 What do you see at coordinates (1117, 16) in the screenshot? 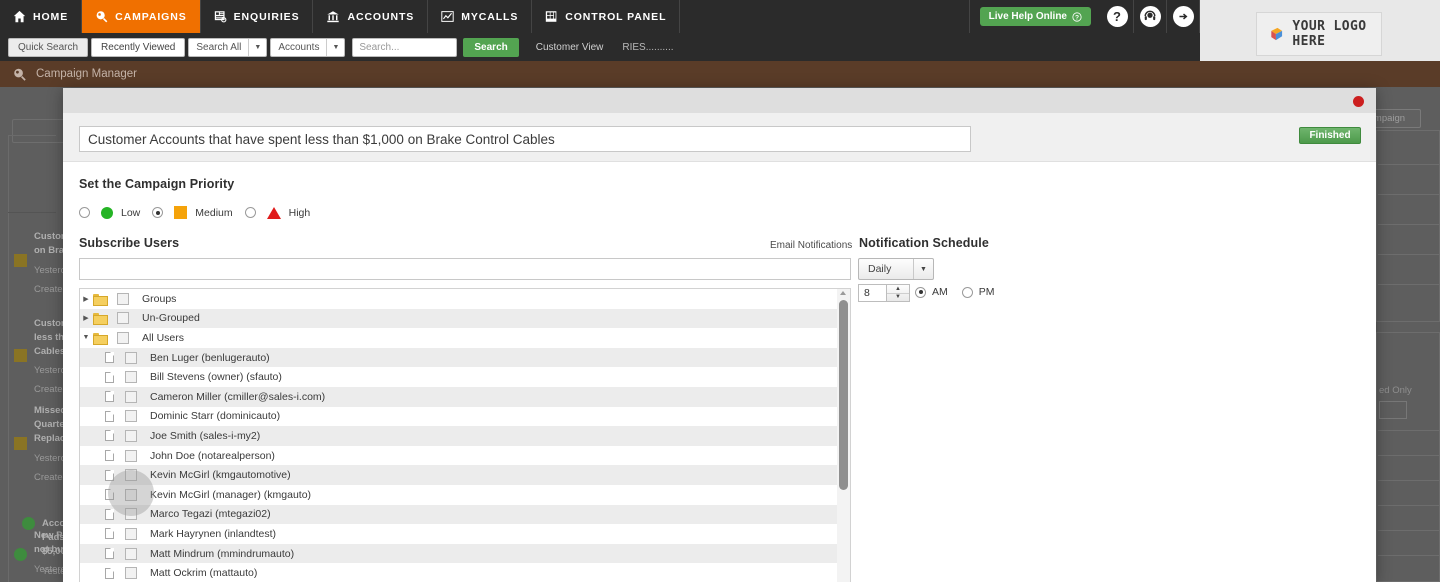
I see `help-button: ?` at bounding box center [1117, 16].